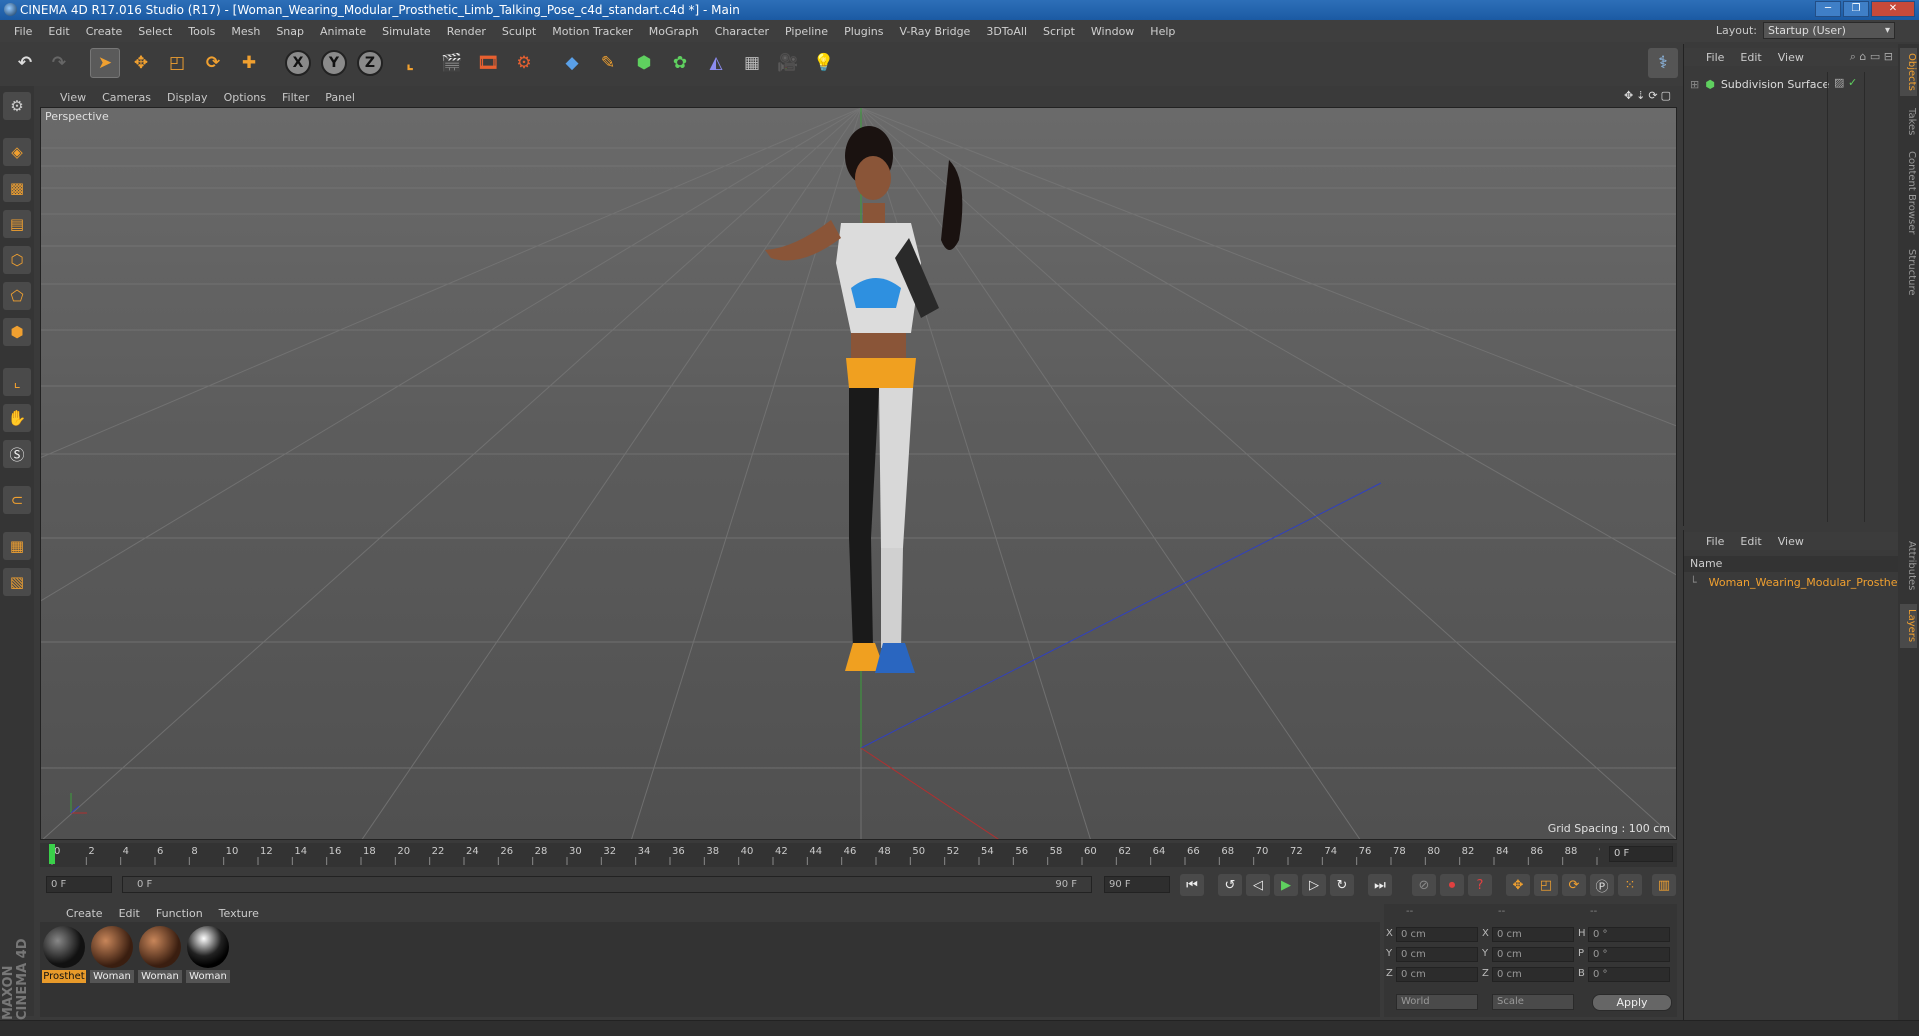 The width and height of the screenshot is (1919, 1036). What do you see at coordinates (17, 188) in the screenshot?
I see `texture-mode-icon: ▩` at bounding box center [17, 188].